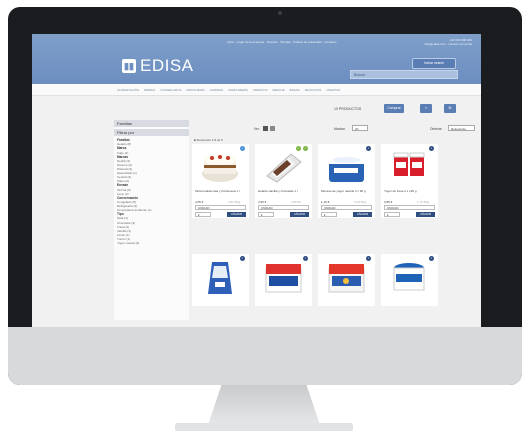 Image resolution: width=529 pixels, height=435 pixels. I want to click on list-view-icon, so click(265, 128).